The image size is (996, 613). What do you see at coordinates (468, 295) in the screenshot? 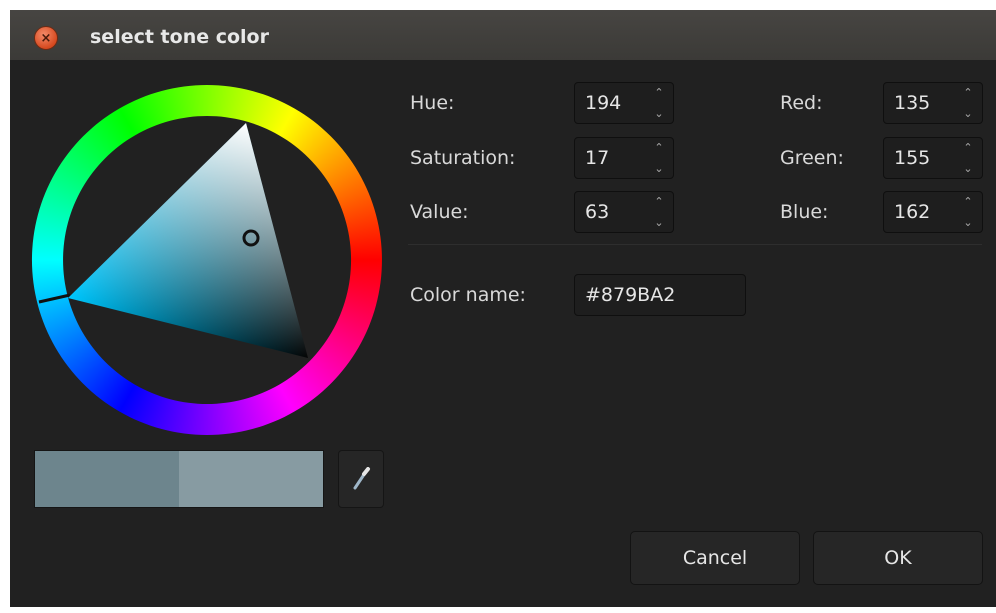
I see `color-name-label: Color name:` at bounding box center [468, 295].